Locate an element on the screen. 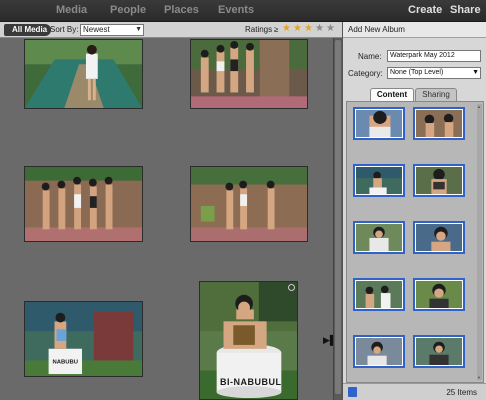 The image size is (486, 400). photo-image: NABUBU is located at coordinates (83, 339).